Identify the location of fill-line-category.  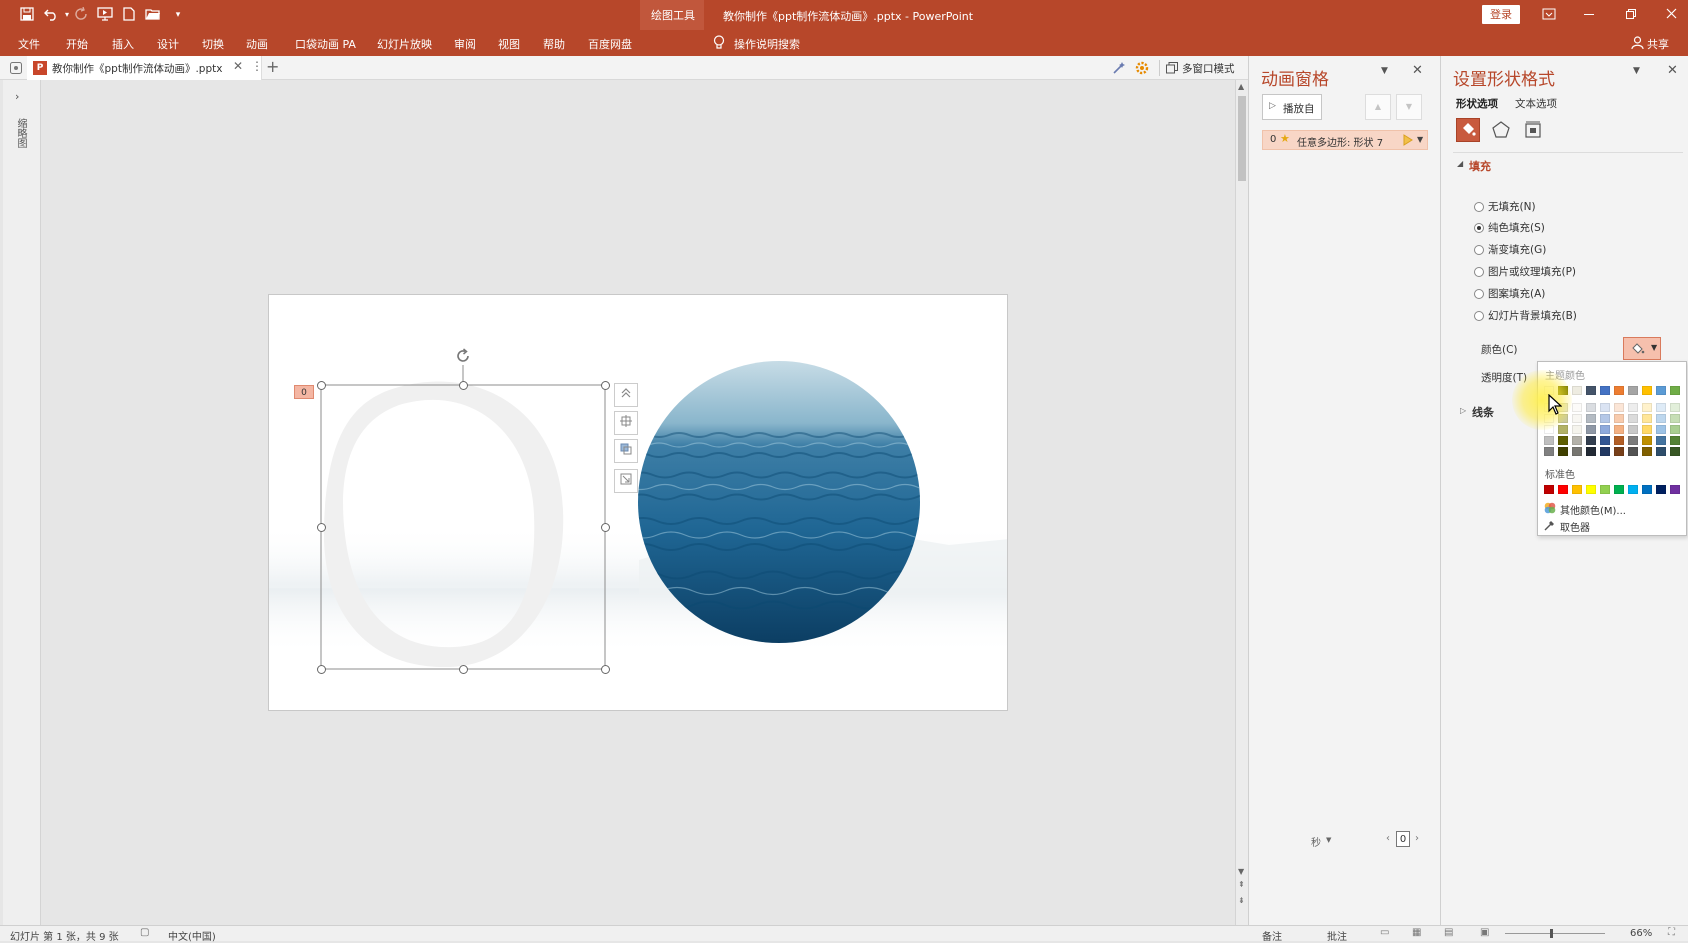
(1468, 130).